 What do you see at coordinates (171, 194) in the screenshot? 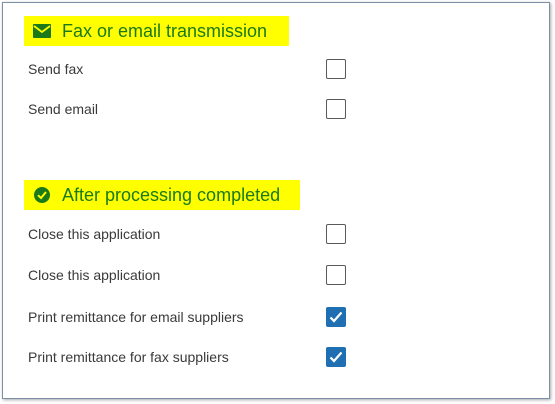
I see `after-processing-section-title: After processing completed` at bounding box center [171, 194].